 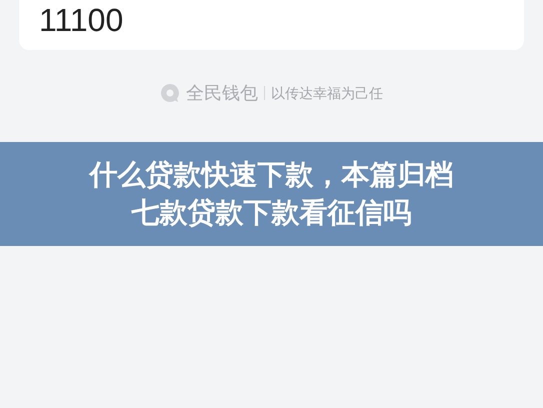 What do you see at coordinates (81, 20) in the screenshot?
I see `amount-value: 11100` at bounding box center [81, 20].